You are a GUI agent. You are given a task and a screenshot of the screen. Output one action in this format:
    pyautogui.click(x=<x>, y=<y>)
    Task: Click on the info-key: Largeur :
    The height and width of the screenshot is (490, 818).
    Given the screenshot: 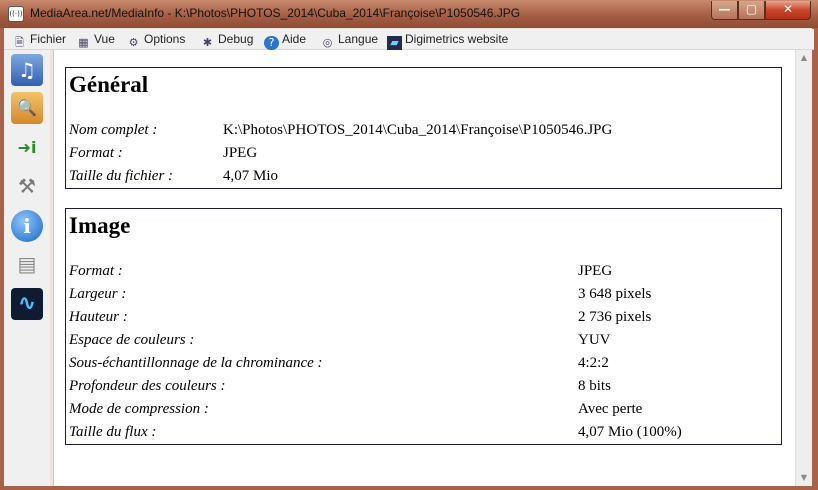 What is the action you would take?
    pyautogui.click(x=98, y=294)
    